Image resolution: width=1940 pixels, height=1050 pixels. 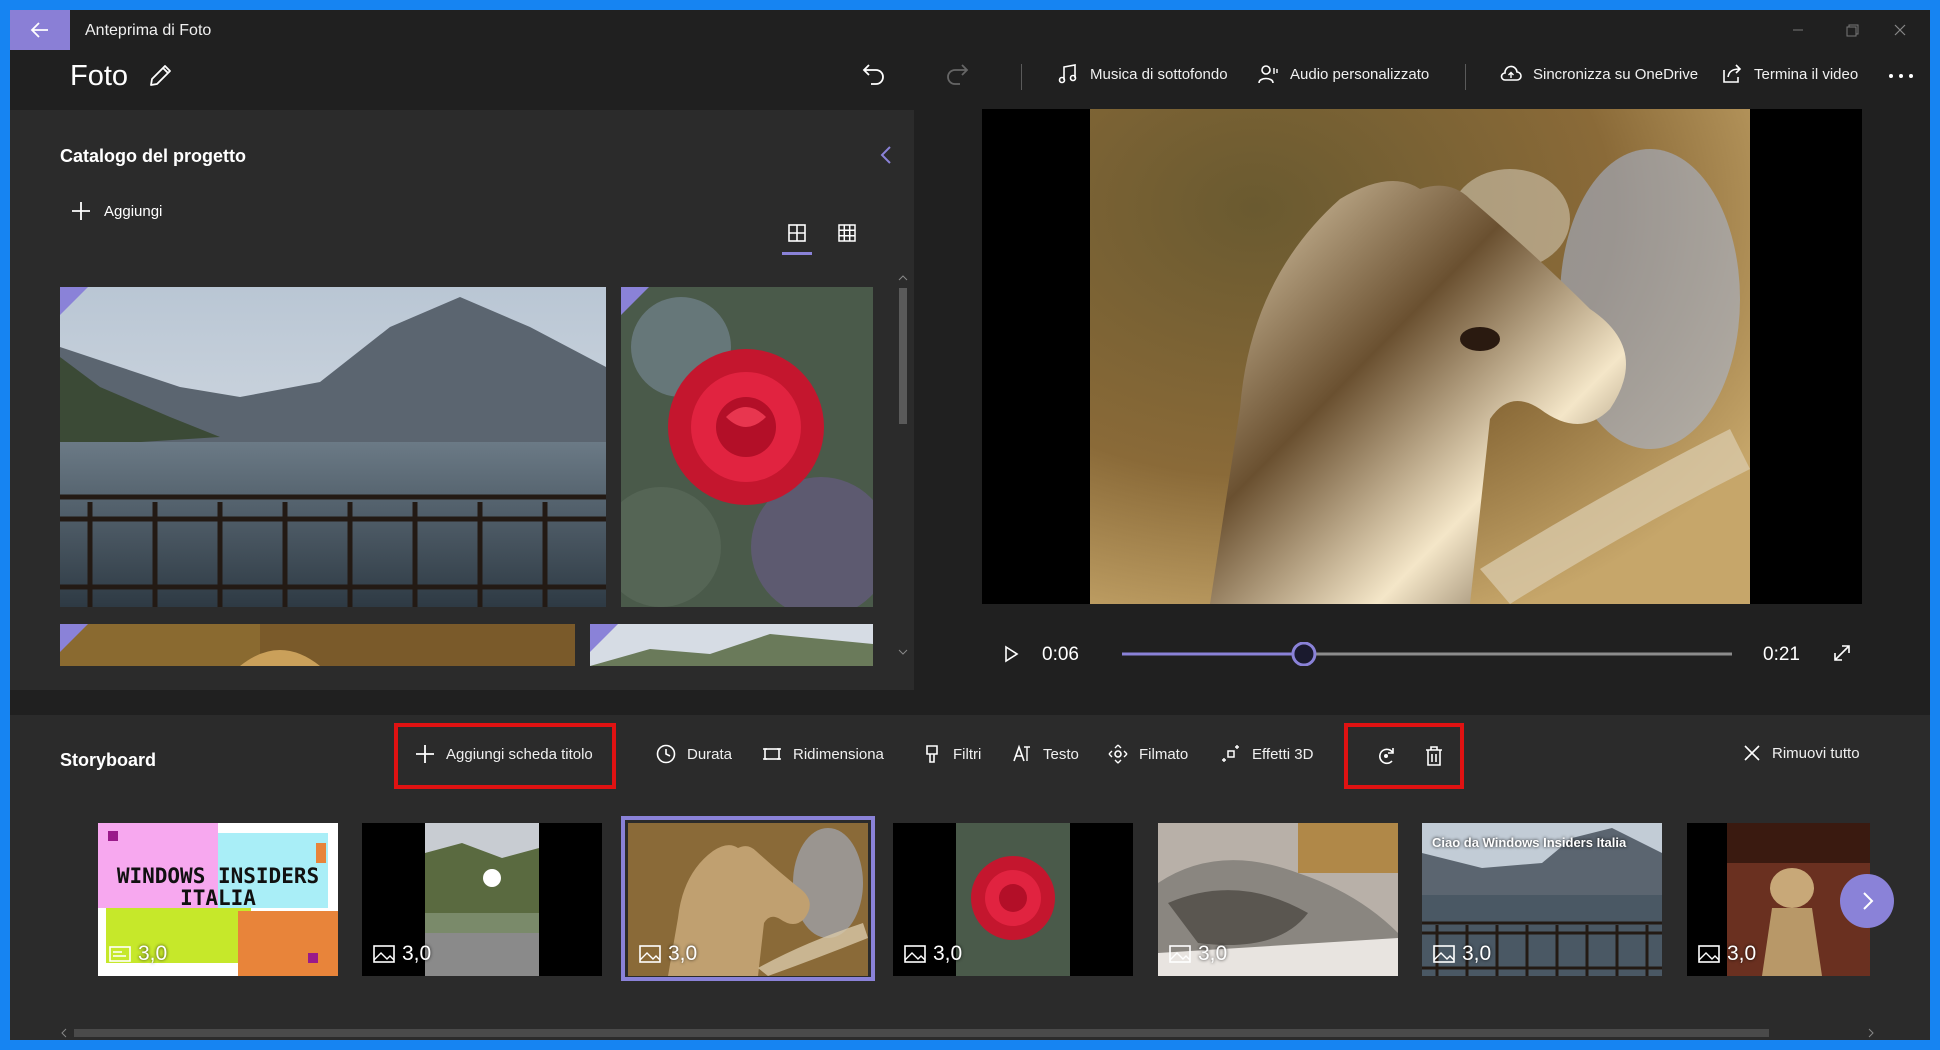 What do you see at coordinates (1159, 74) in the screenshot?
I see `music-label: Musica di sottofondo` at bounding box center [1159, 74].